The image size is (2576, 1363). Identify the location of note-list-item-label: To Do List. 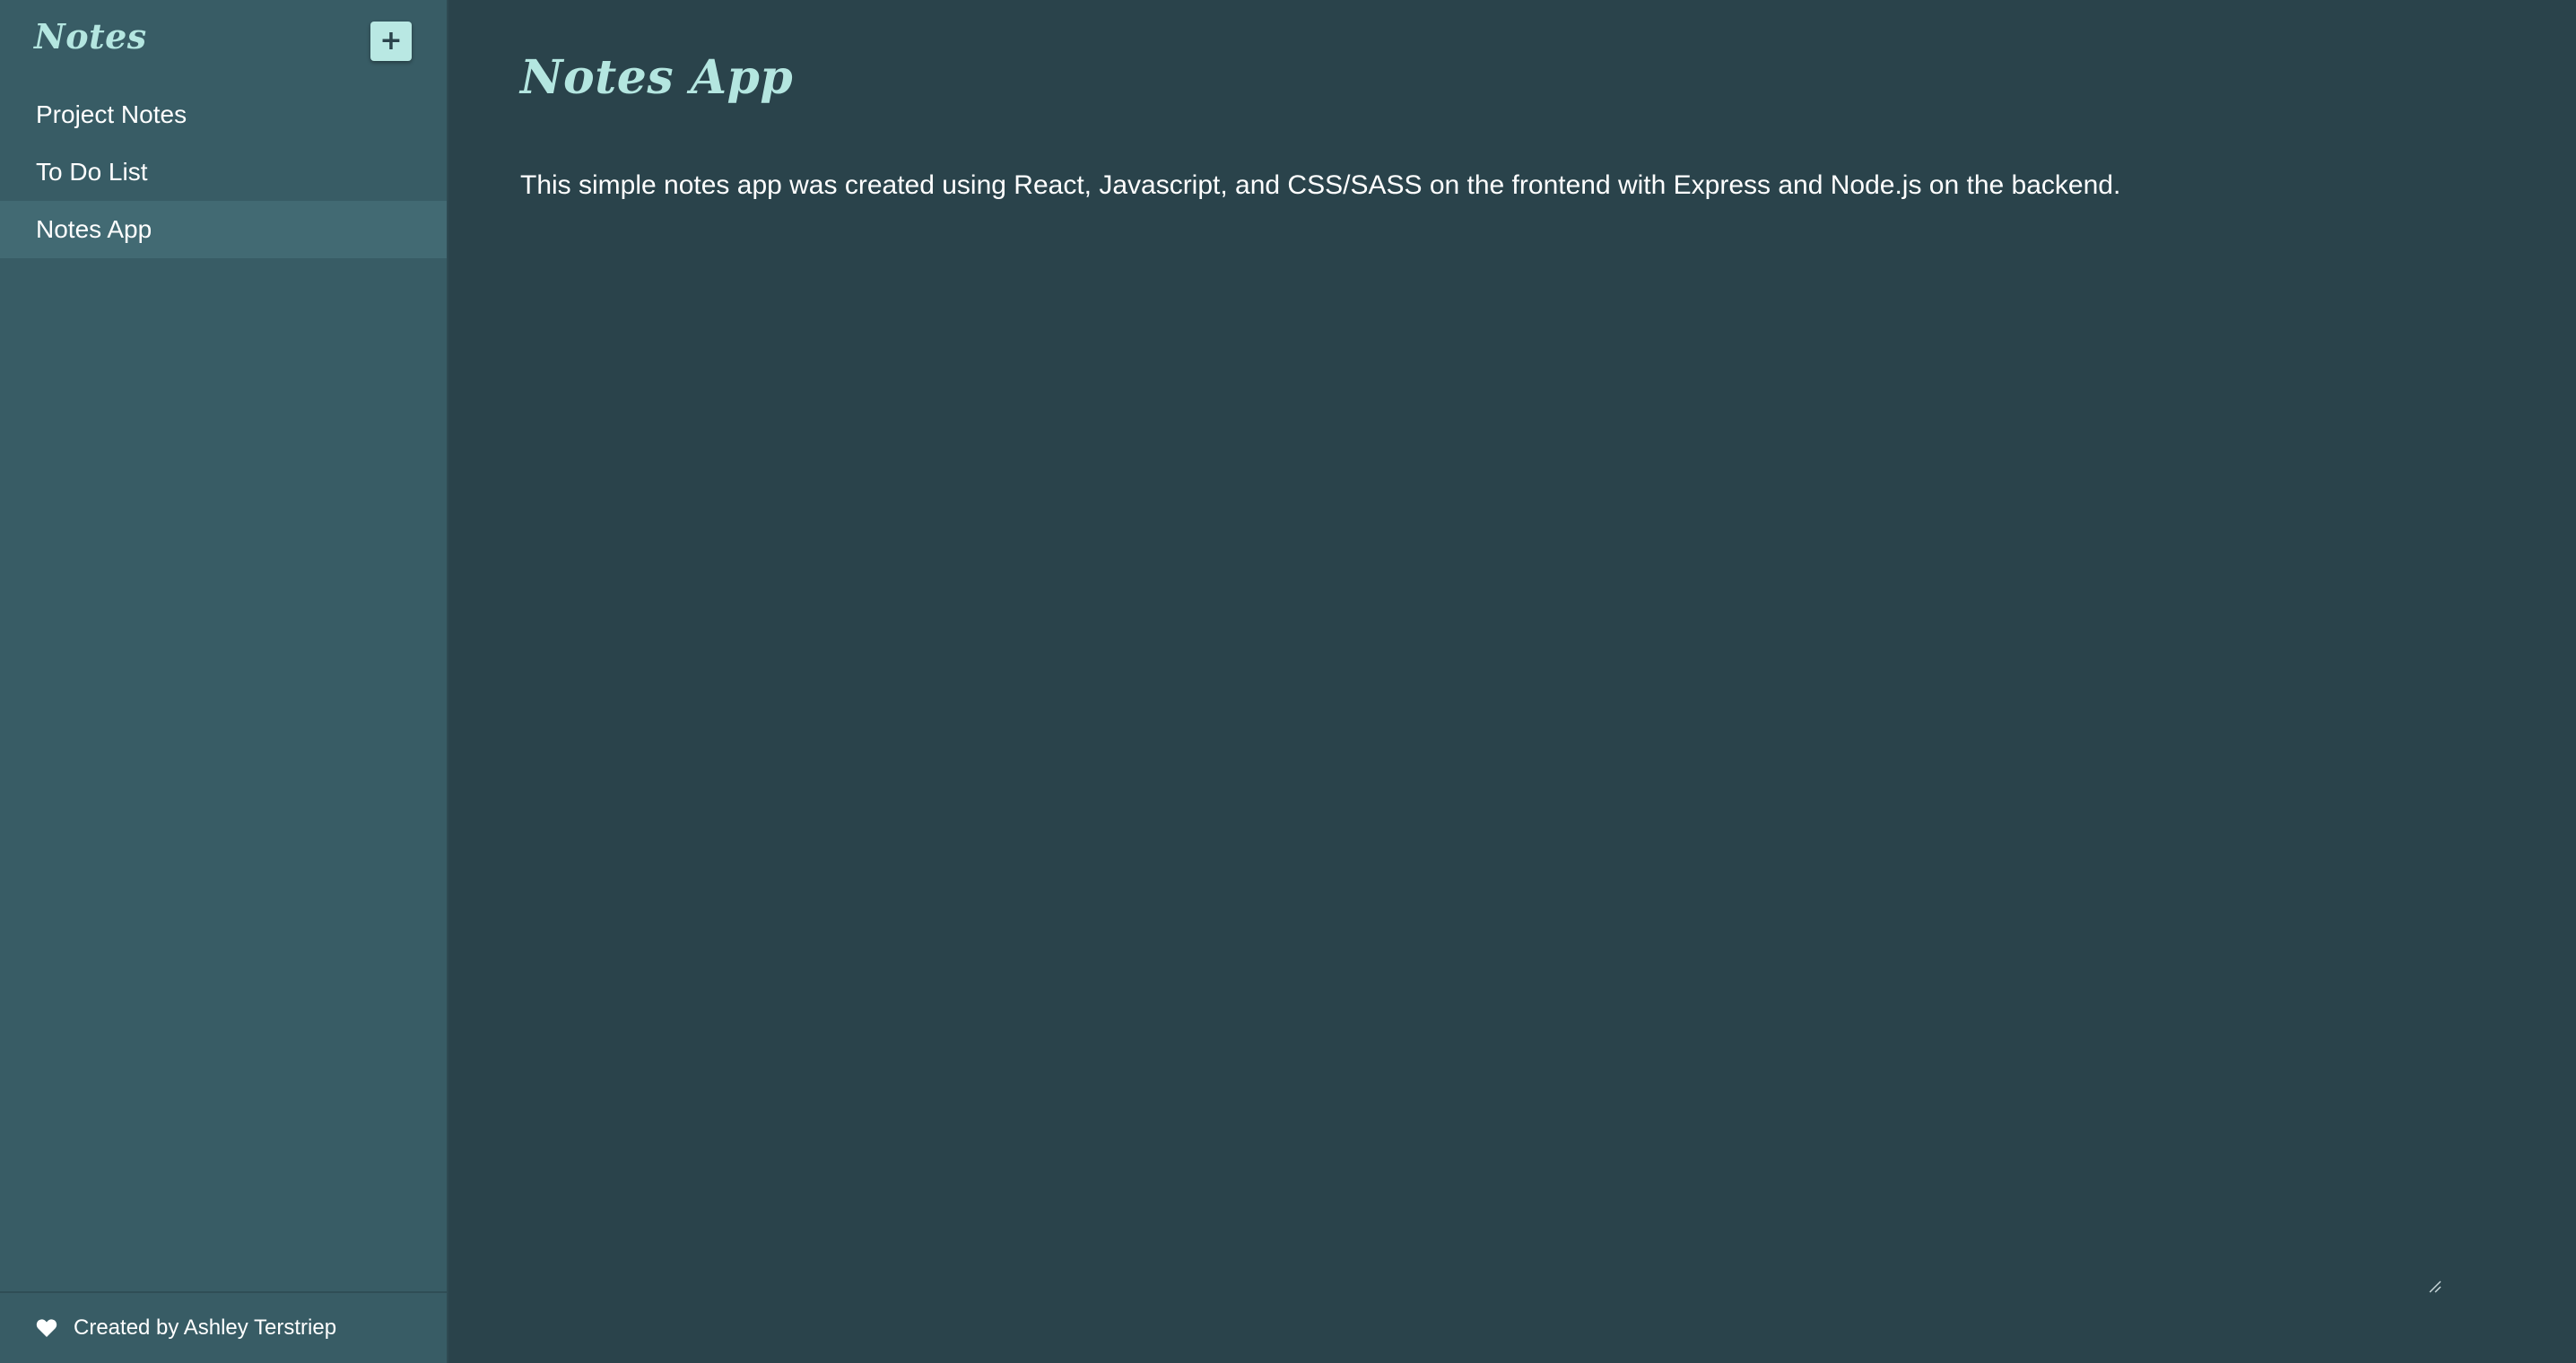
(92, 172).